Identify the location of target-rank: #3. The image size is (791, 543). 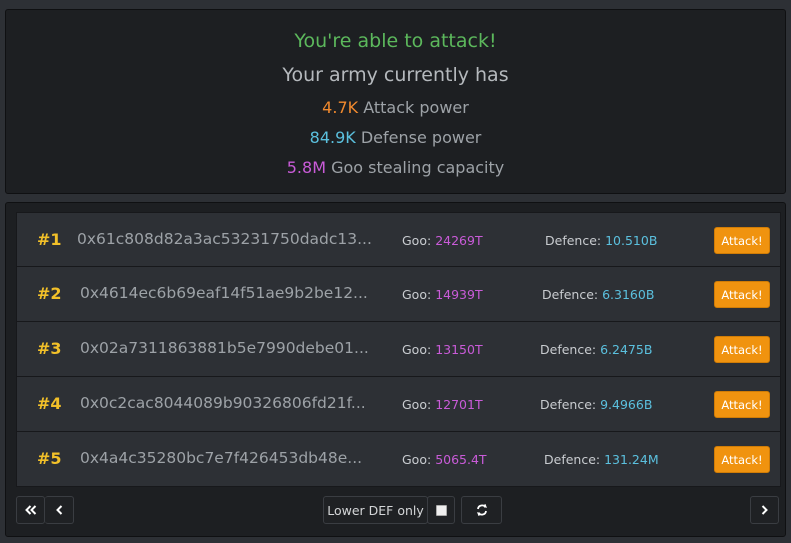
(49, 348).